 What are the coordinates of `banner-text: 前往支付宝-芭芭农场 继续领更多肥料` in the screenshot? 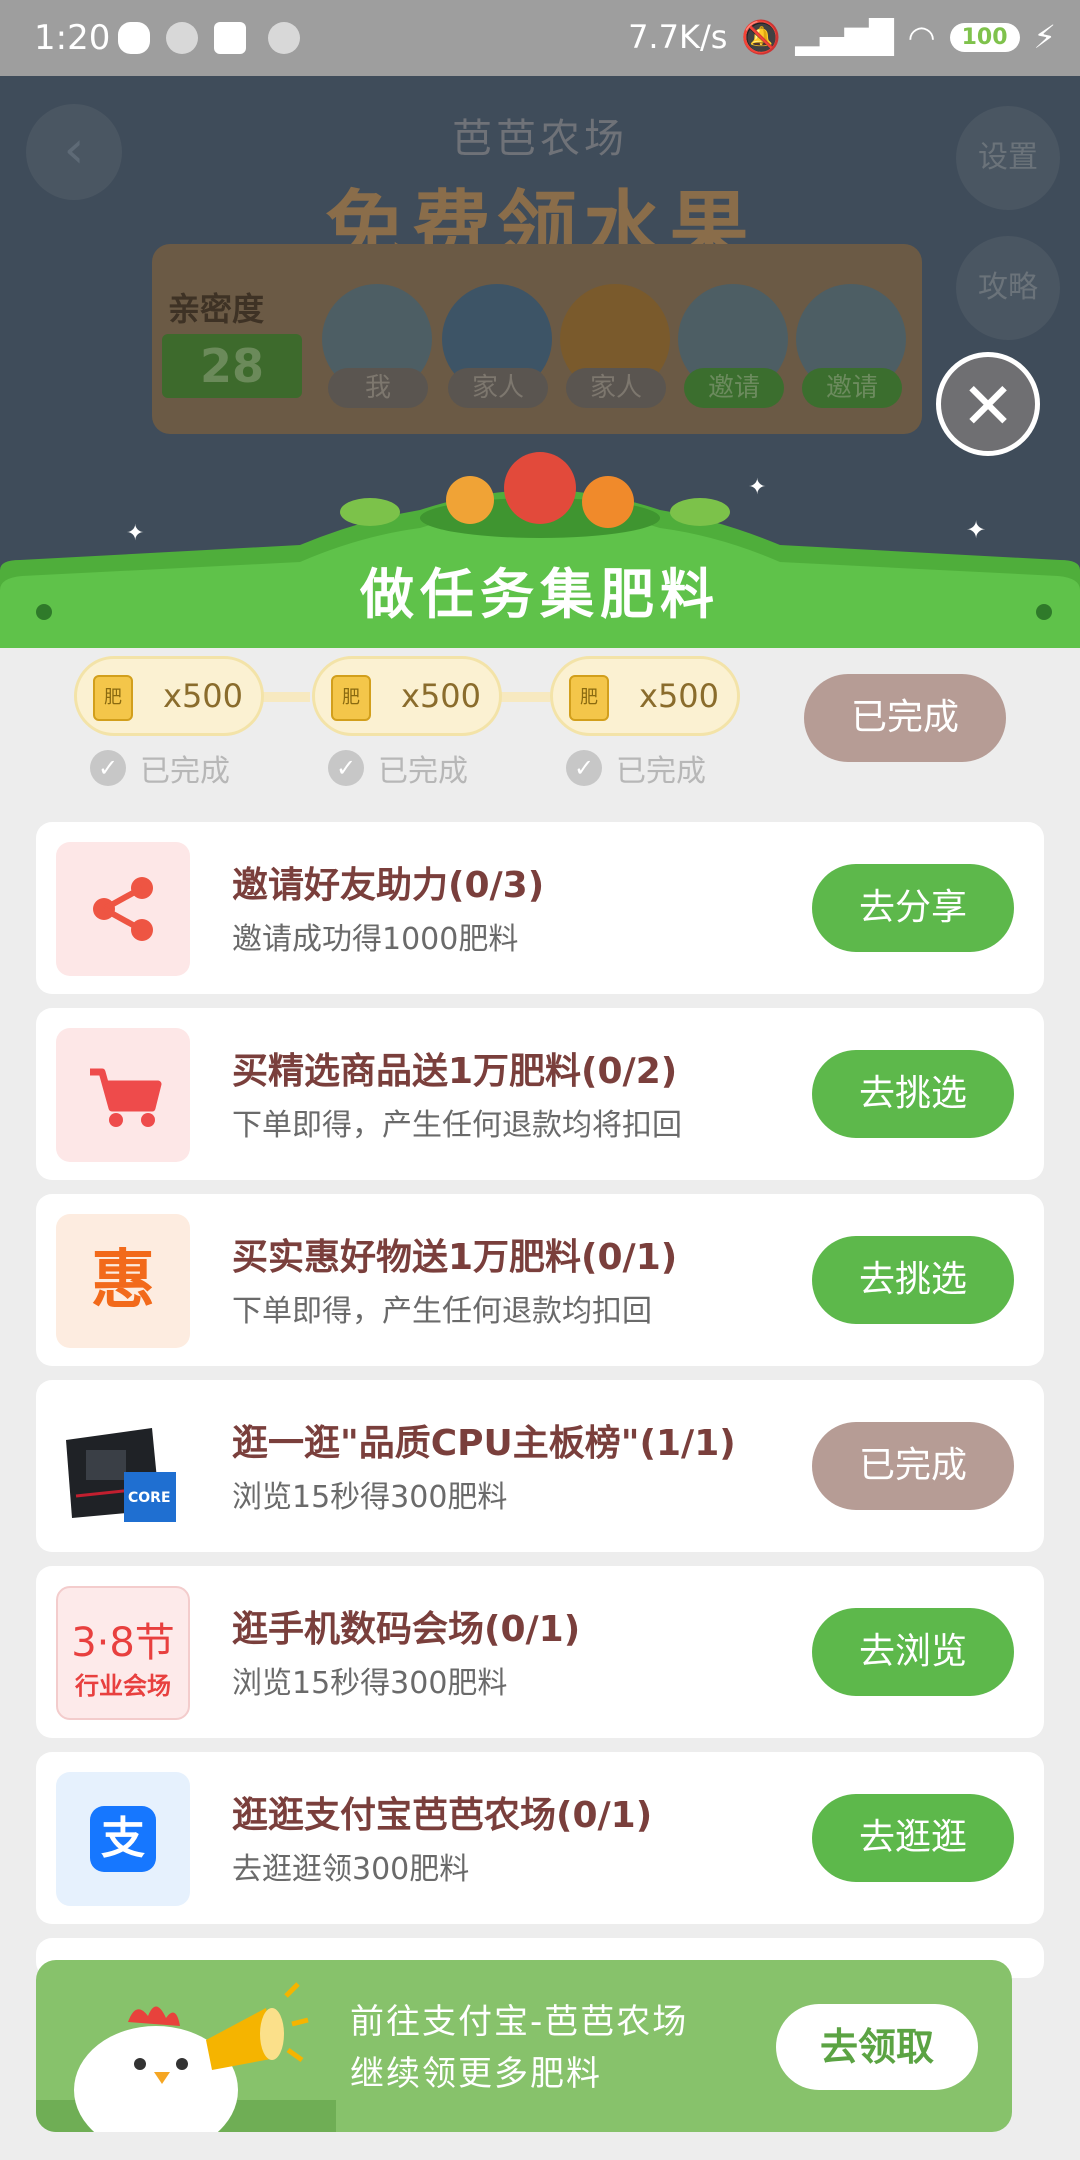 It's located at (519, 2048).